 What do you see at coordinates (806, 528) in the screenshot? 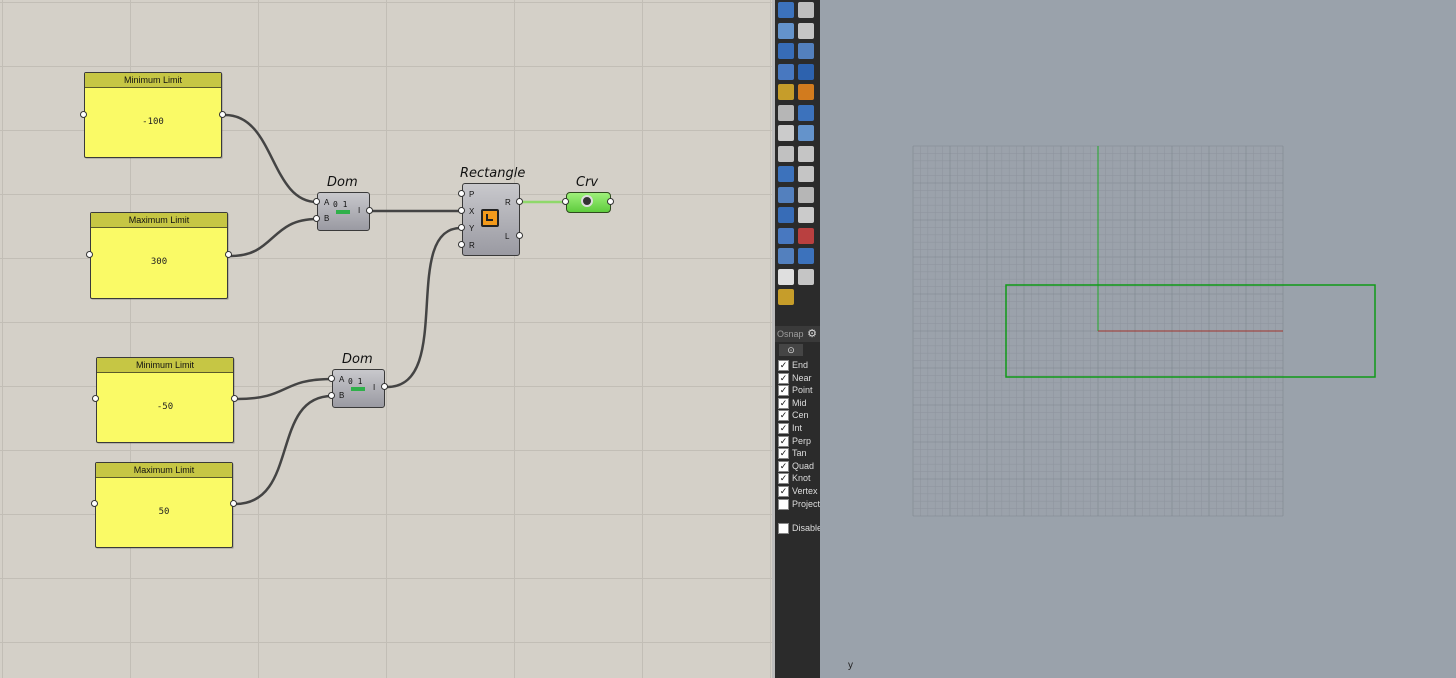
I see `osnap-disable-label: Disable` at bounding box center [806, 528].